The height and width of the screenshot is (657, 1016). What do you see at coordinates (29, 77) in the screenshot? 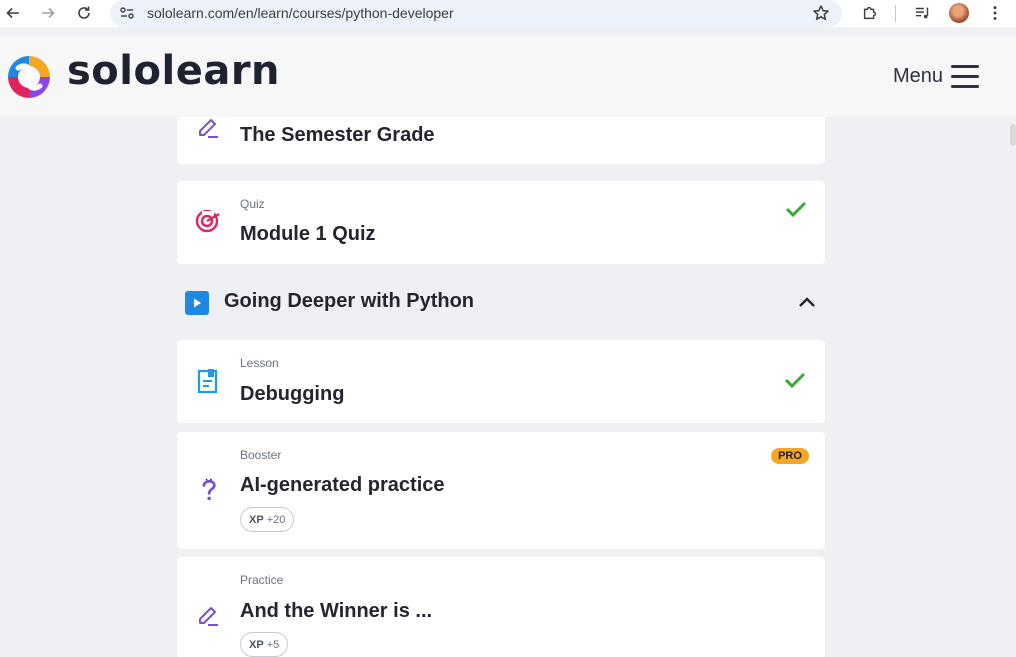
I see `sololearn-logo-icon` at bounding box center [29, 77].